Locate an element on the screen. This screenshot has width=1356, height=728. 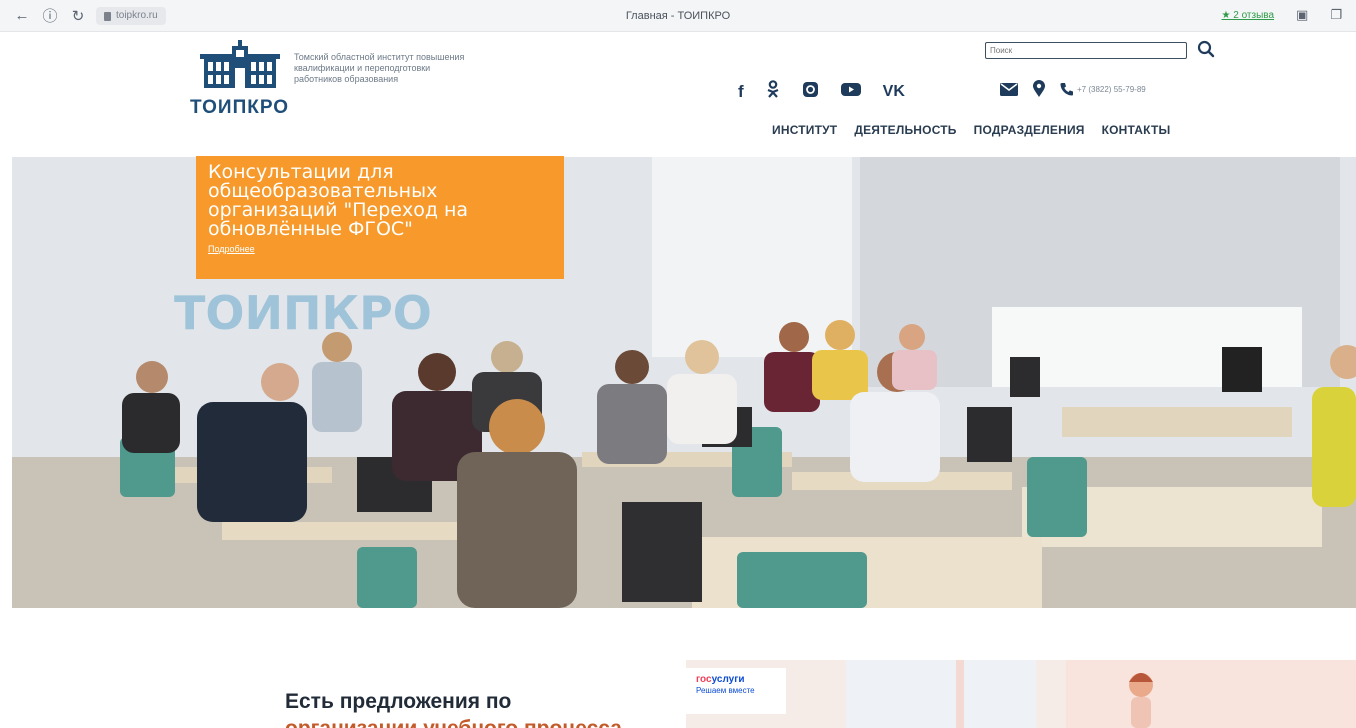
search-icon is located at coordinates (1206, 49).